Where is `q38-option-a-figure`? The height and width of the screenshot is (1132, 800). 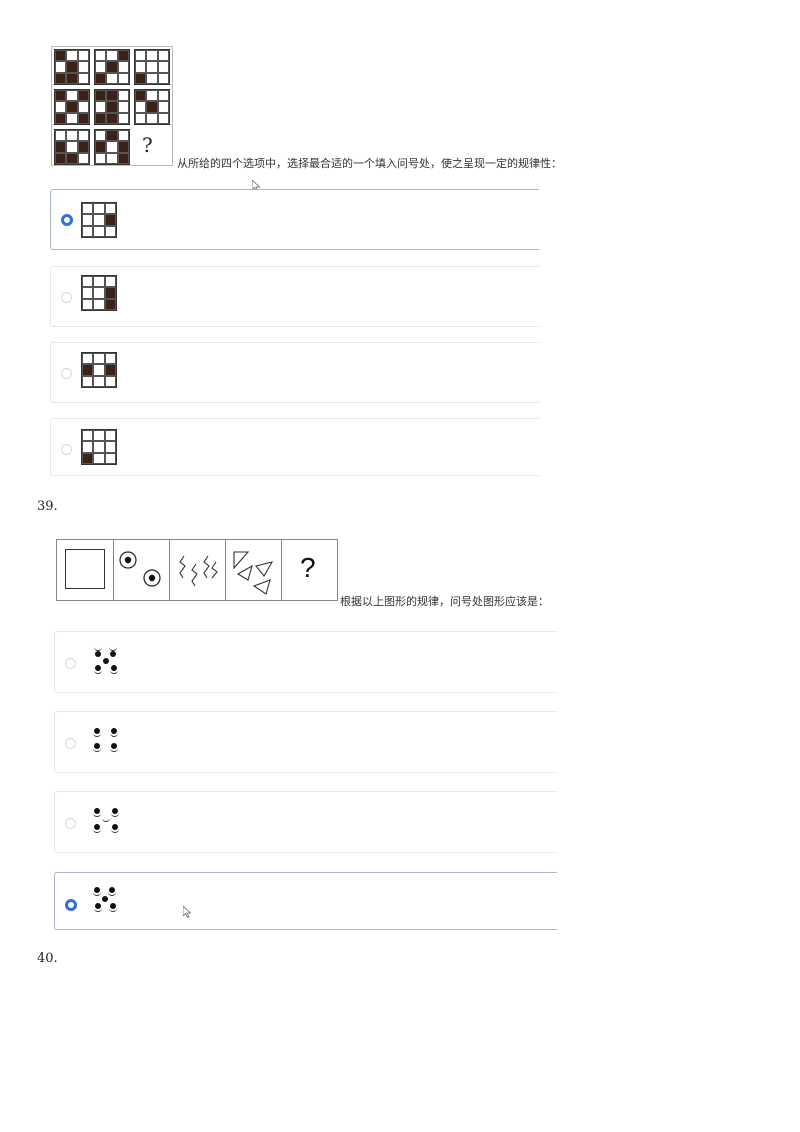
q38-option-a-figure is located at coordinates (99, 220).